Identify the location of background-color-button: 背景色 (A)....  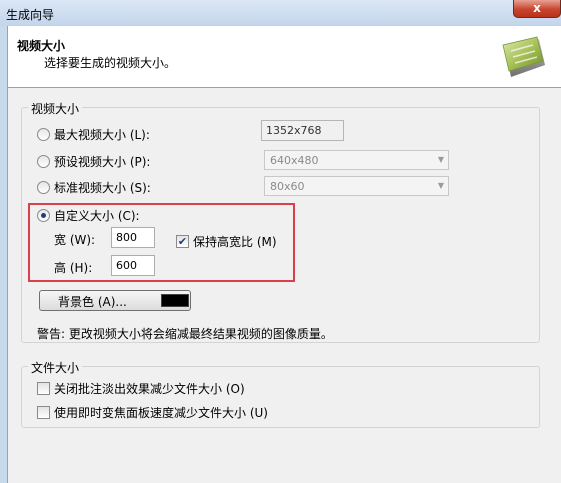
(115, 300).